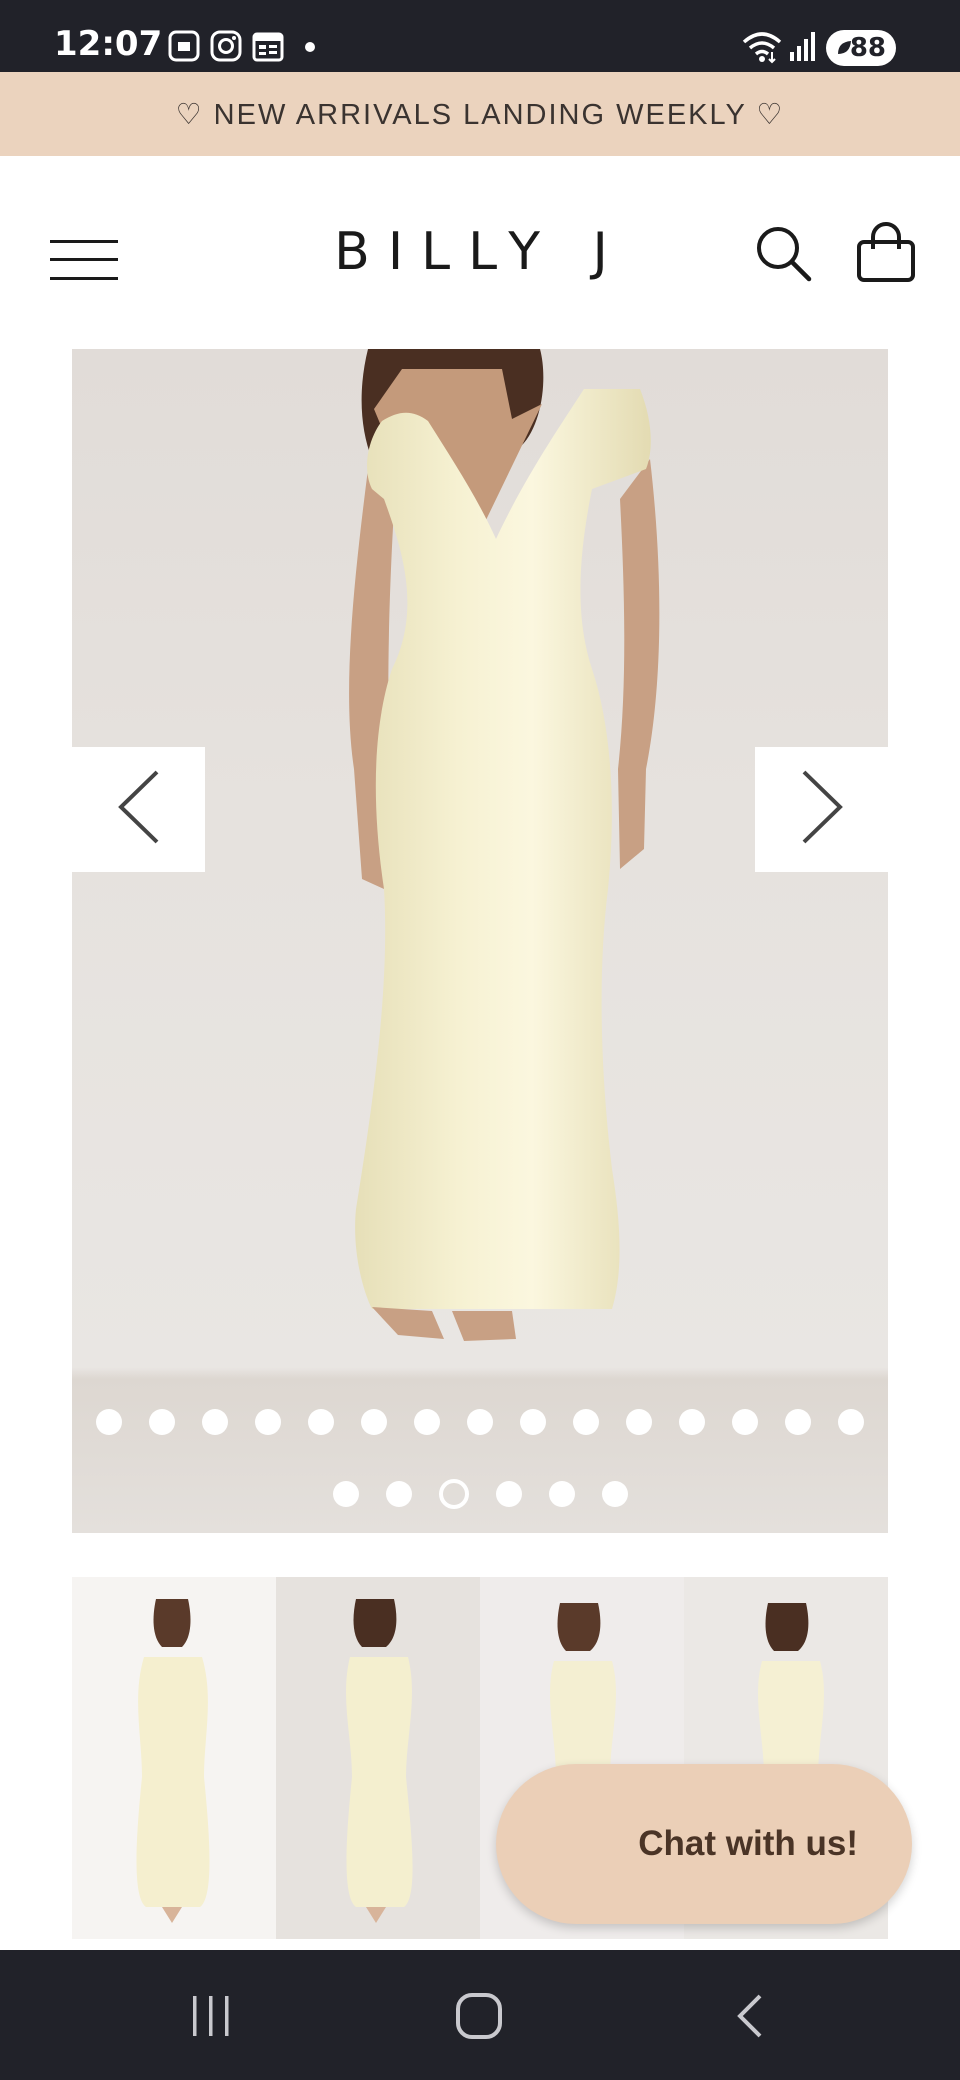  What do you see at coordinates (480, 36) in the screenshot?
I see `status-bar: 12:07 88` at bounding box center [480, 36].